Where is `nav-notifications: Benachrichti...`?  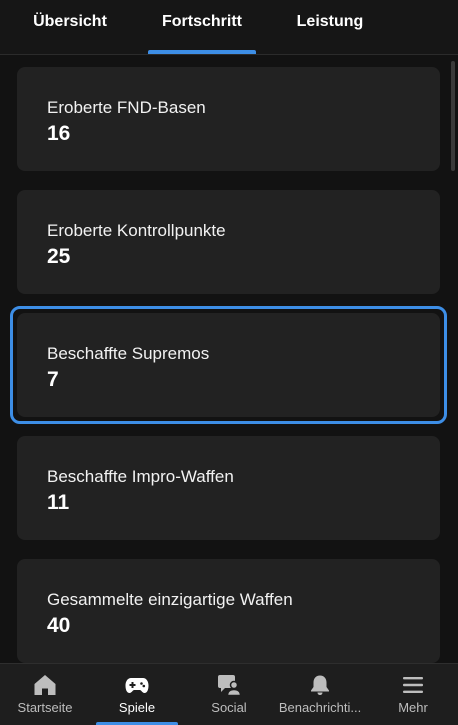 nav-notifications: Benachrichti... is located at coordinates (320, 694).